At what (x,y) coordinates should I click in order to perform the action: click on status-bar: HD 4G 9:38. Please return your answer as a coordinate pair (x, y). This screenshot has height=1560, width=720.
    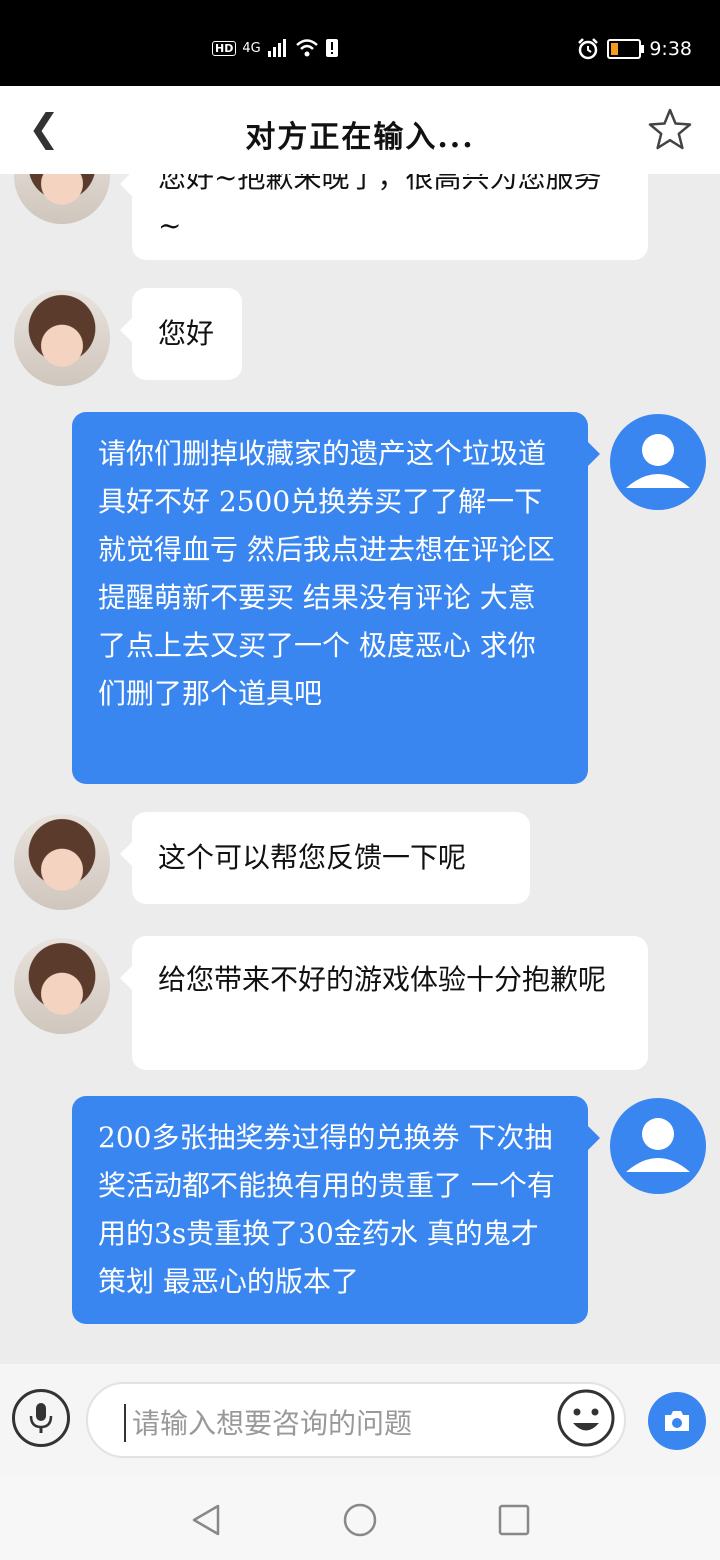
    Looking at the image, I should click on (360, 43).